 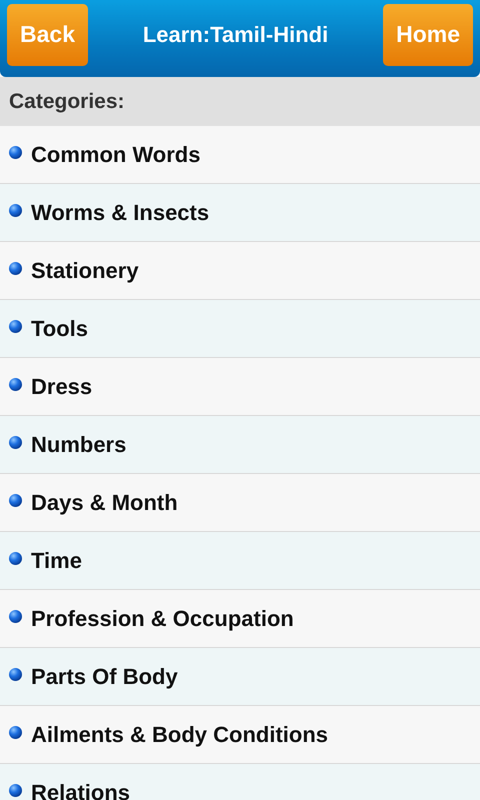 What do you see at coordinates (78, 445) in the screenshot?
I see `category-label: Numbers` at bounding box center [78, 445].